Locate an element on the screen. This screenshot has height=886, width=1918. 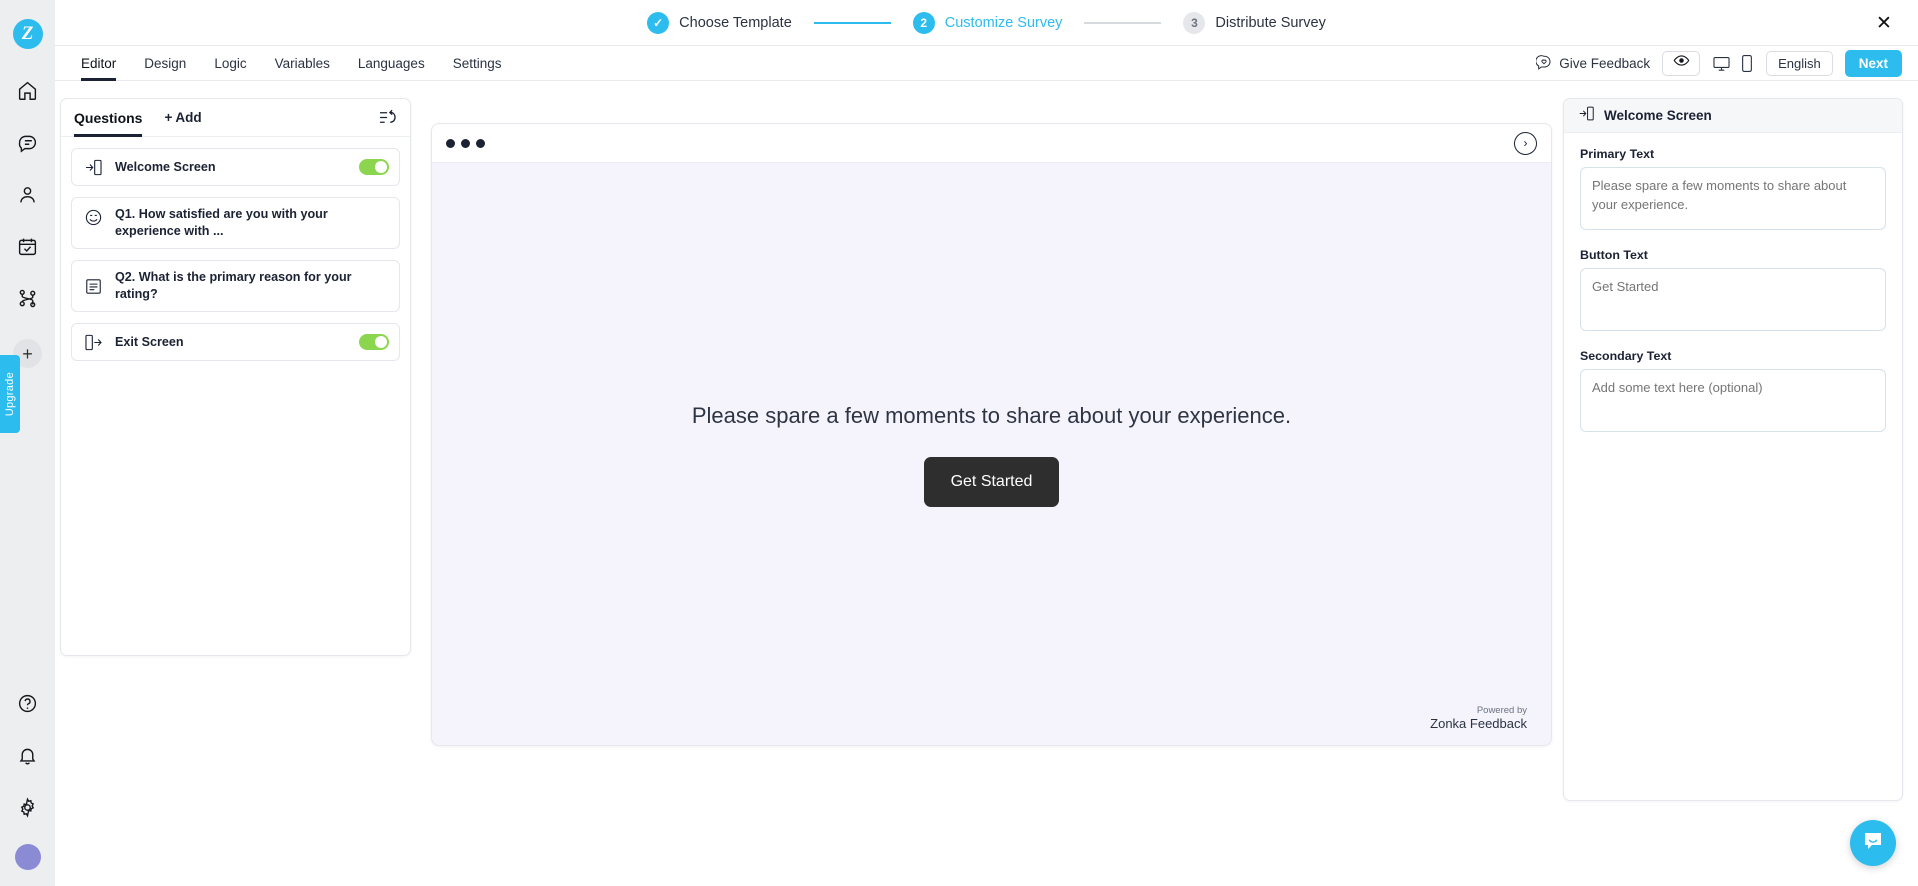
questions-panel-header: Questions + Add is located at coordinates (235, 118).